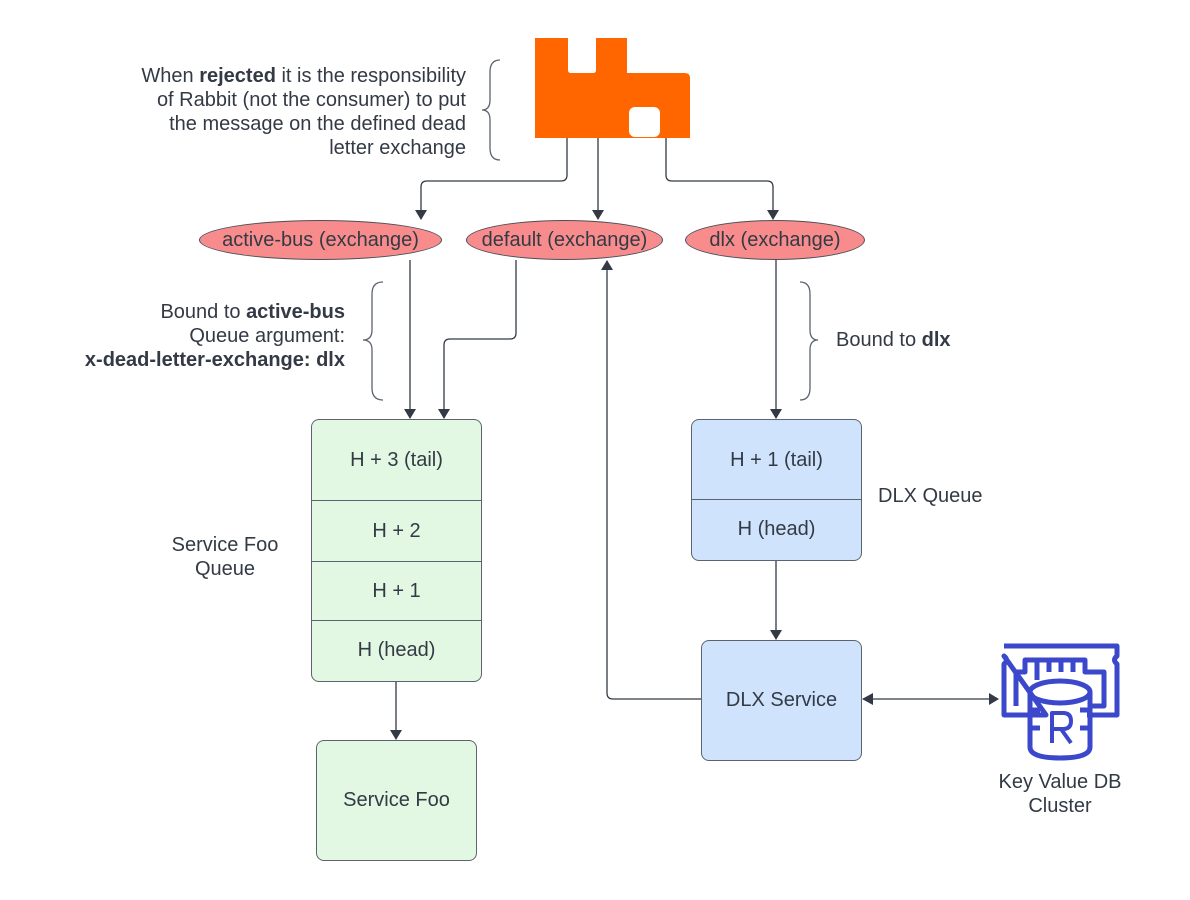 Image resolution: width=1190 pixels, height=900 pixels. What do you see at coordinates (370, 76) in the screenshot?
I see `note-text: it is the responsibility` at bounding box center [370, 76].